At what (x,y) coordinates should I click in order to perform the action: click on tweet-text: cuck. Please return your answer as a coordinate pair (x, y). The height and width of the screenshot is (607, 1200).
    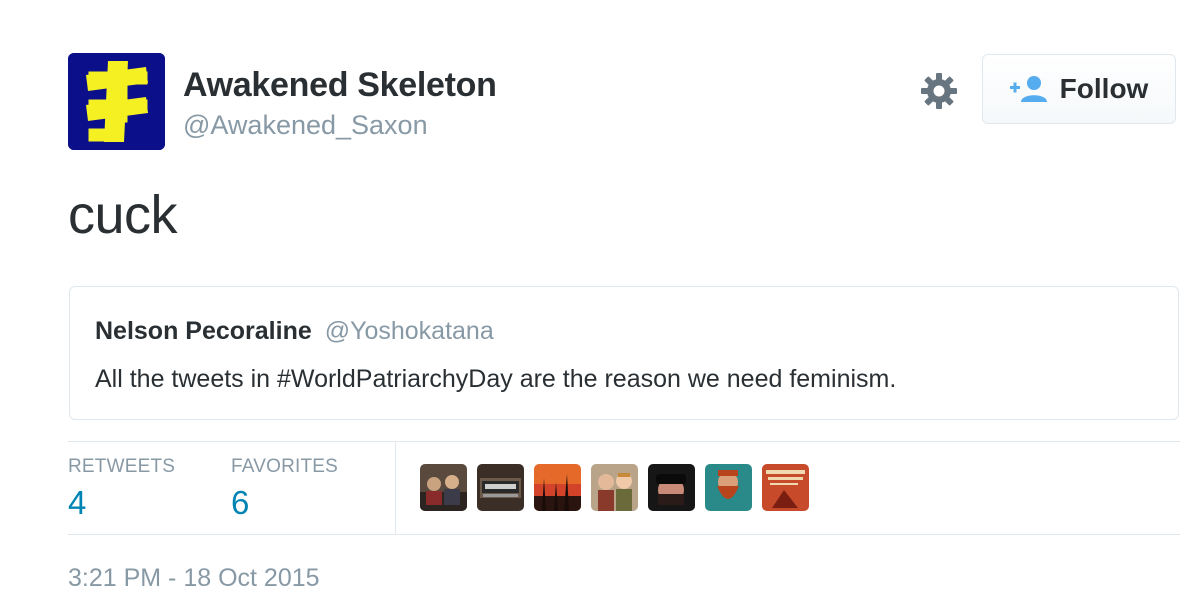
    Looking at the image, I should click on (123, 215).